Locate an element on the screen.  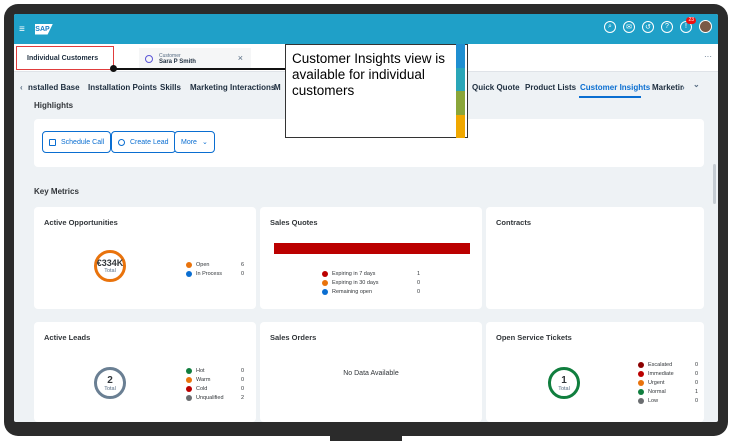
key-metrics-title: Key Metrics is located at coordinates (56, 191).